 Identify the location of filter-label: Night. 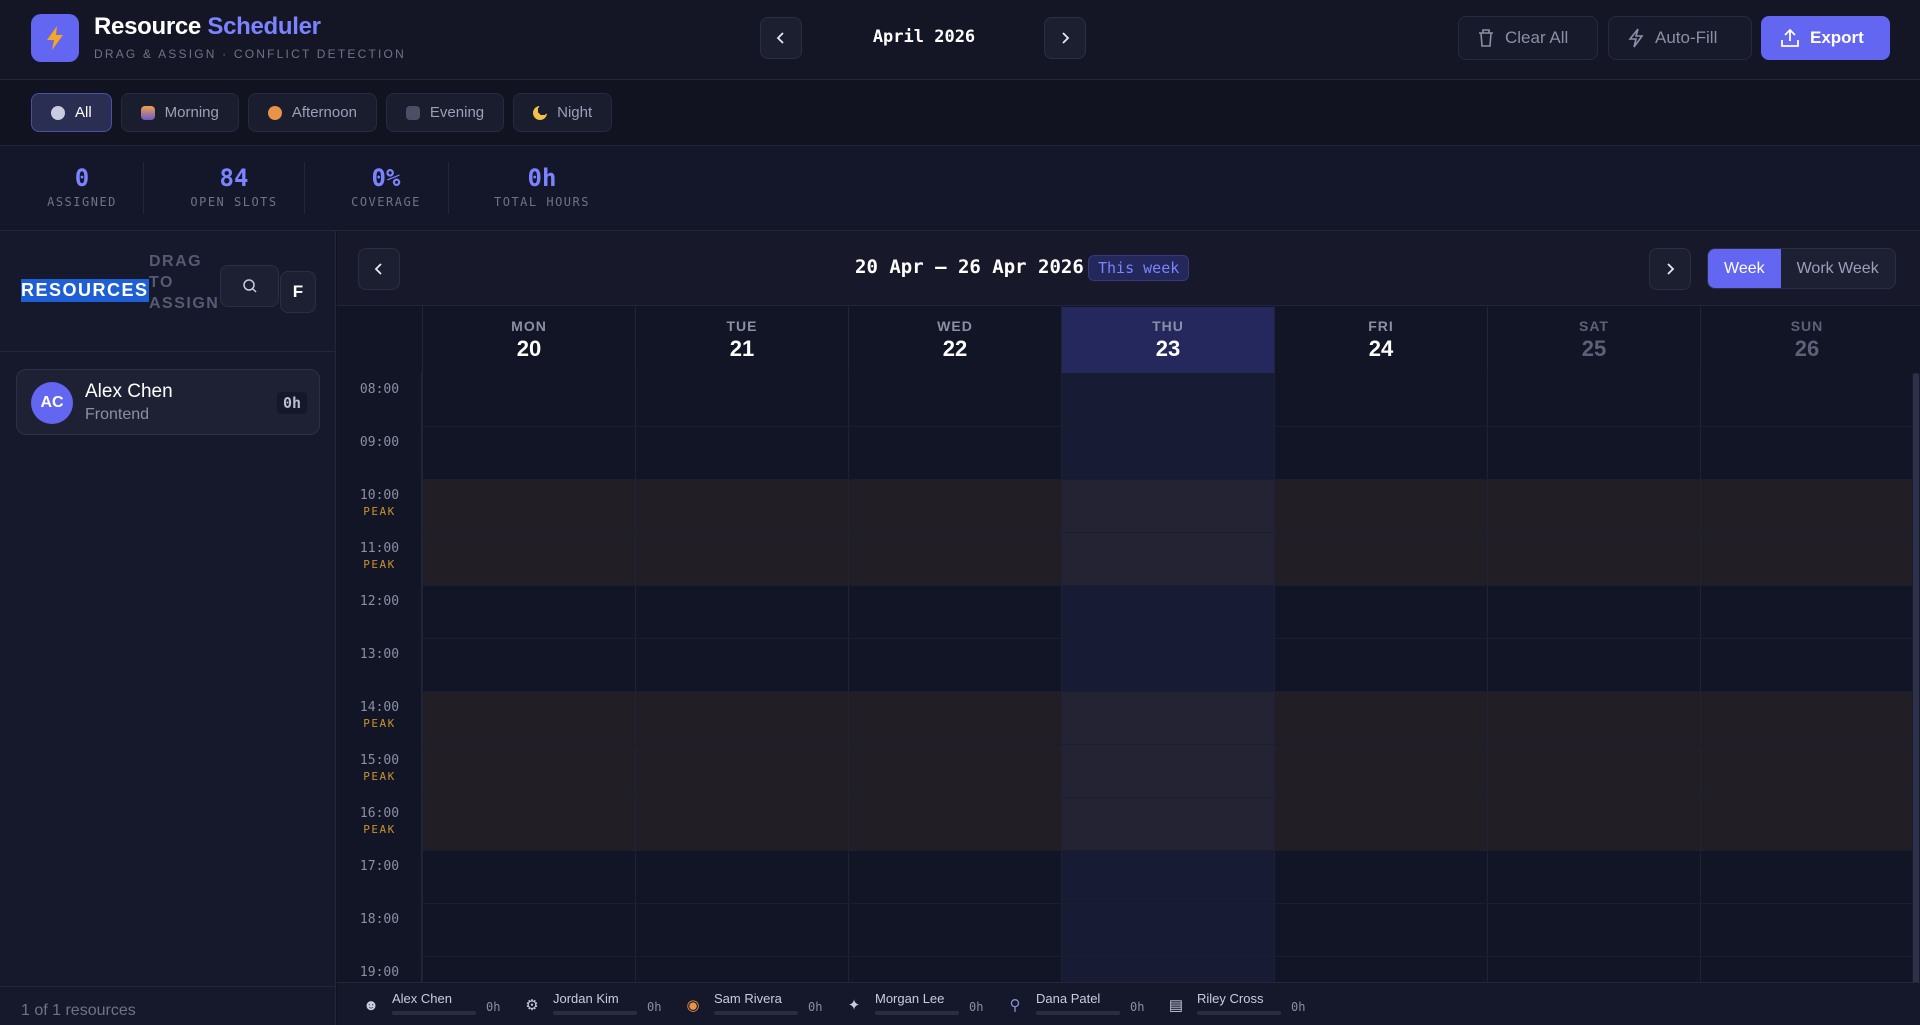
(575, 112).